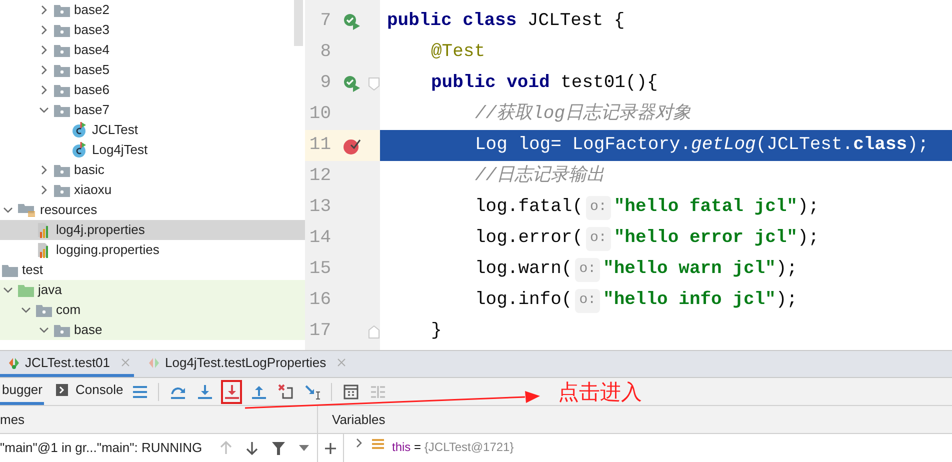 This screenshot has height=462, width=952. What do you see at coordinates (636, 269) in the screenshot?
I see `code-line: log.warn( o: "hello warn jcl");` at bounding box center [636, 269].